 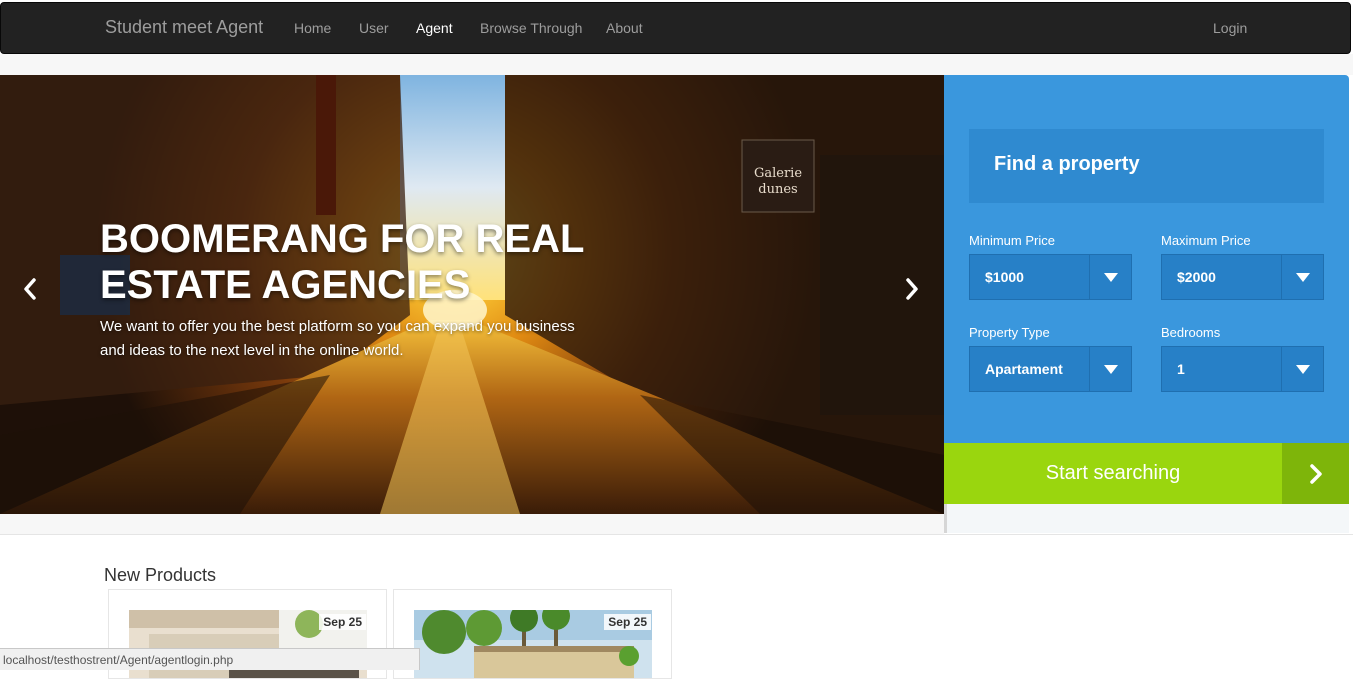 I want to click on brand-link: Student meet Agent, so click(x=184, y=27).